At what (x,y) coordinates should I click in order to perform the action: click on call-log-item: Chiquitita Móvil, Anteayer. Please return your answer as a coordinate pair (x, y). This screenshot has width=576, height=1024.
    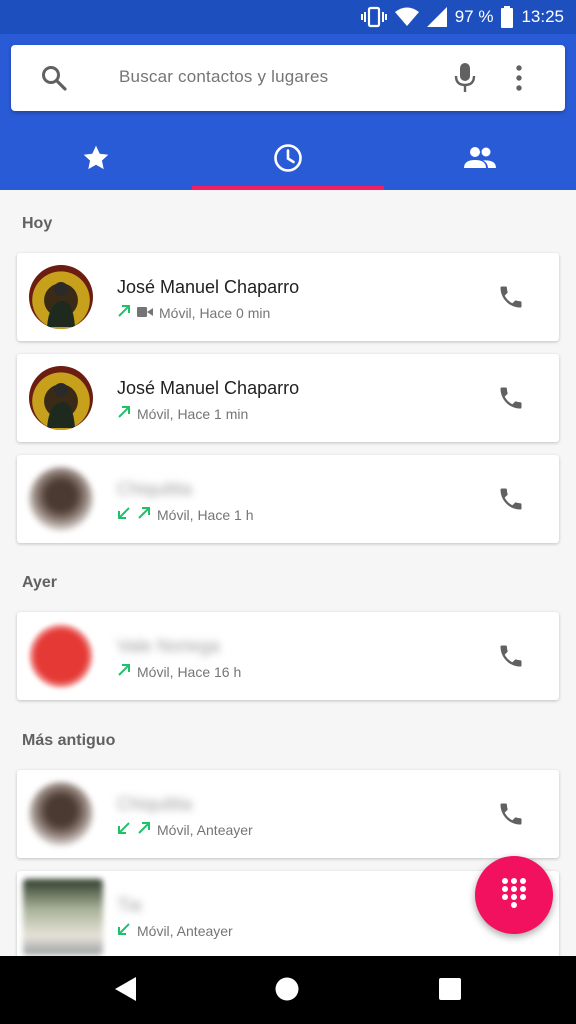
    Looking at the image, I should click on (288, 814).